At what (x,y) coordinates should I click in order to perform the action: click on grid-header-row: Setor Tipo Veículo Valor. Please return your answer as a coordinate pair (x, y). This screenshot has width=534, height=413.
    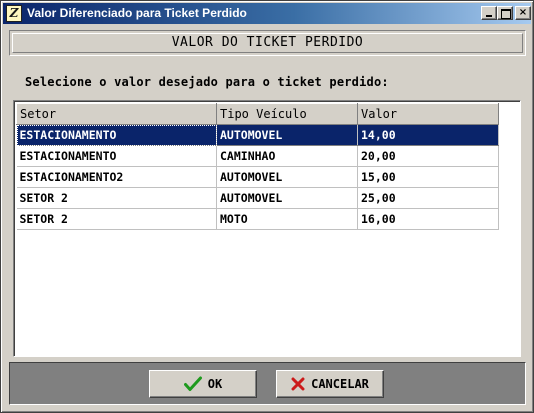
    Looking at the image, I should click on (257, 114).